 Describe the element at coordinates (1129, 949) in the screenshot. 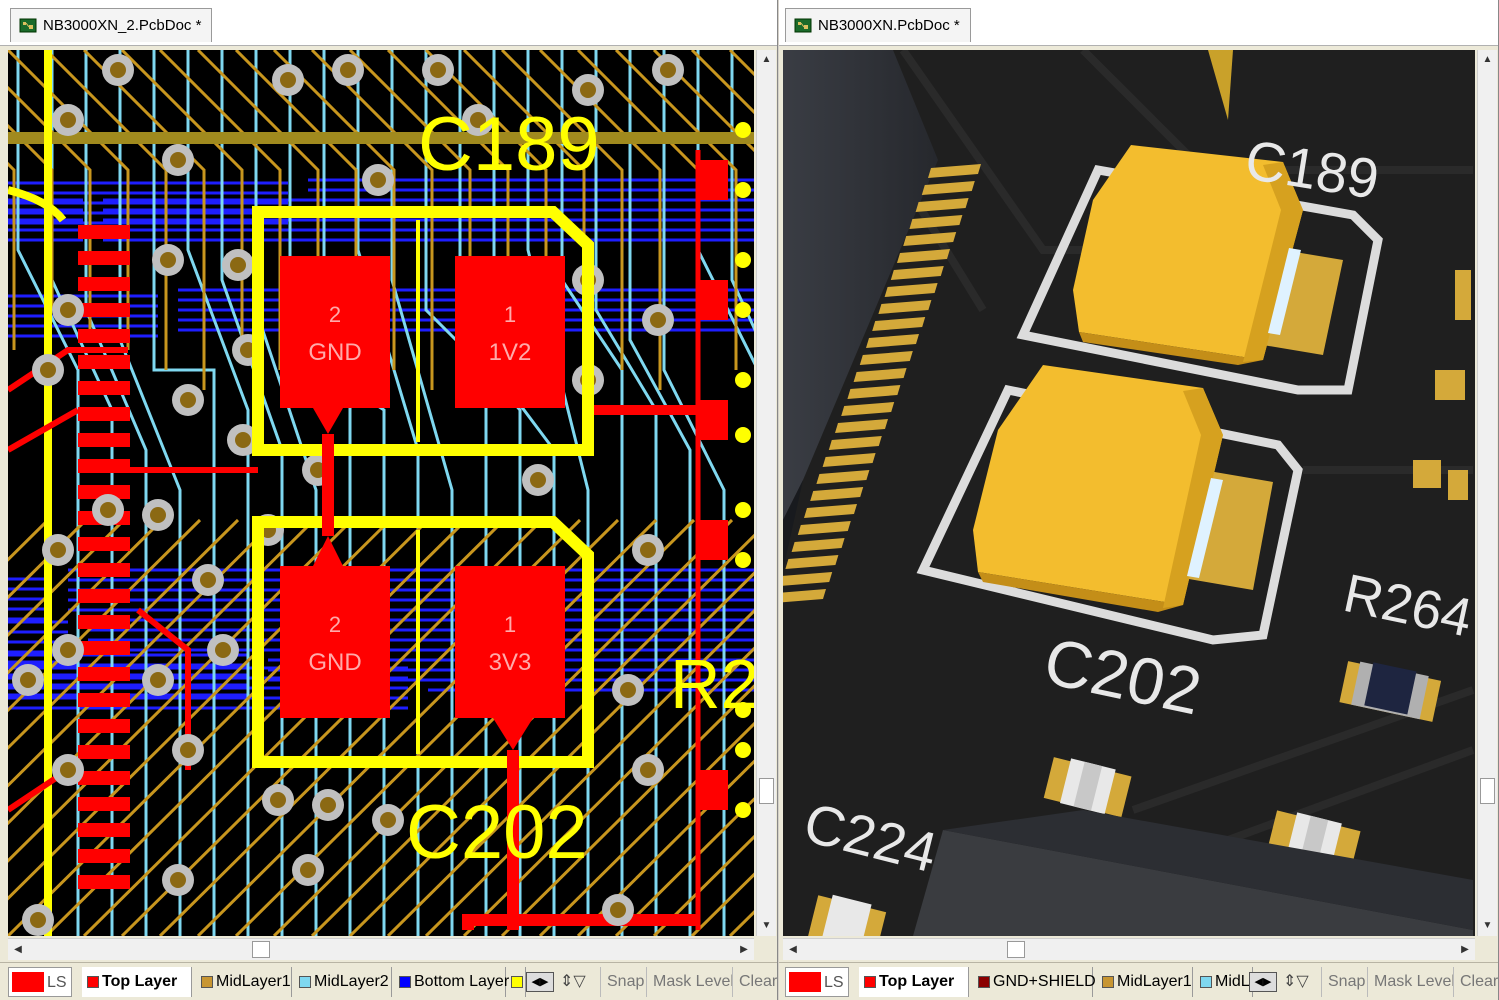

I see `right-horizontal-scrollbar: ◀ ▶` at that location.